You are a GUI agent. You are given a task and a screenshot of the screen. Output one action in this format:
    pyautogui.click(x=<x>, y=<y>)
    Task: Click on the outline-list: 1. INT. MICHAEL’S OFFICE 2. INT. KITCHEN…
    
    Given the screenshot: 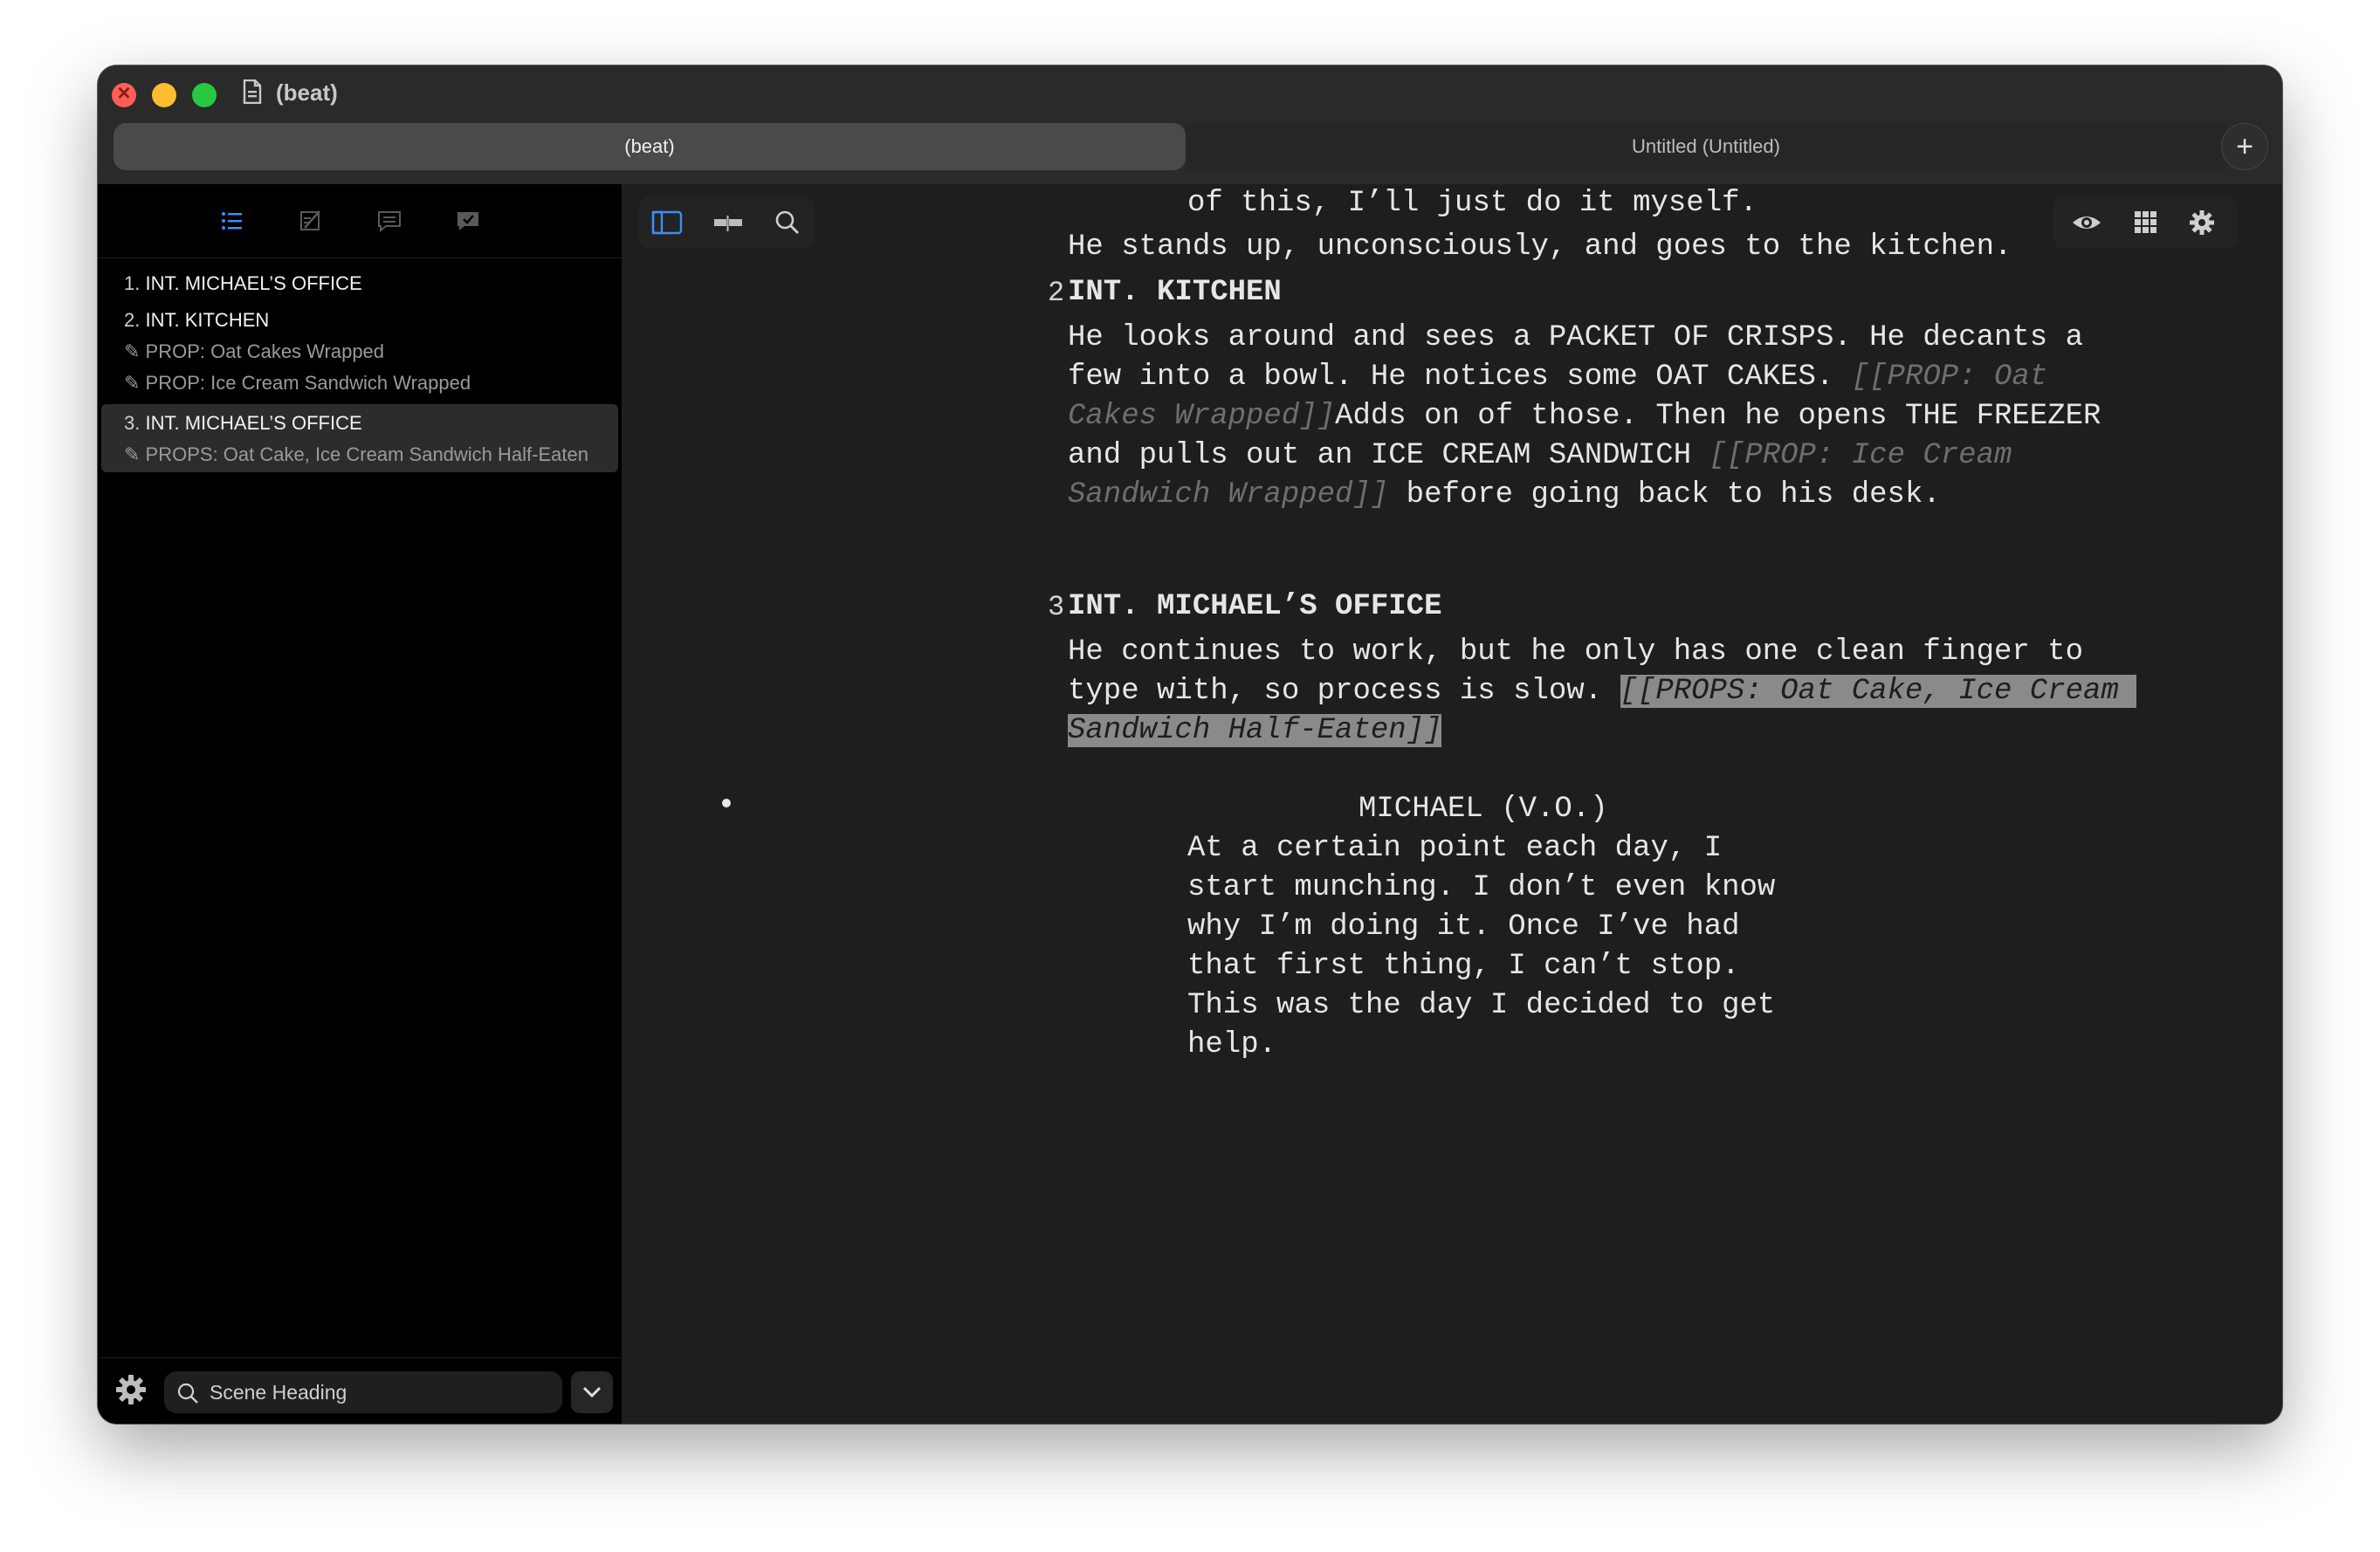 What is the action you would take?
    pyautogui.click(x=360, y=370)
    